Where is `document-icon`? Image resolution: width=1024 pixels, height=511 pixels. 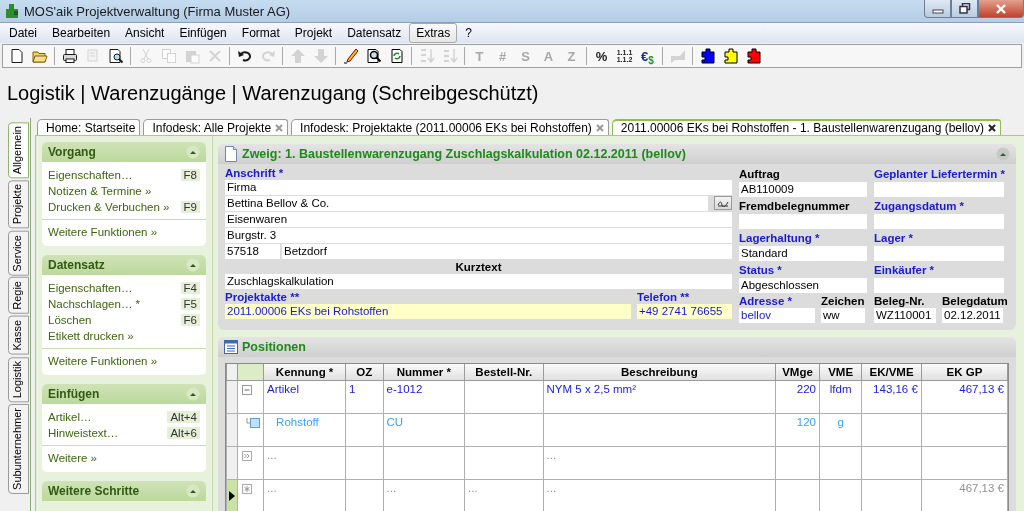 document-icon is located at coordinates (231, 154).